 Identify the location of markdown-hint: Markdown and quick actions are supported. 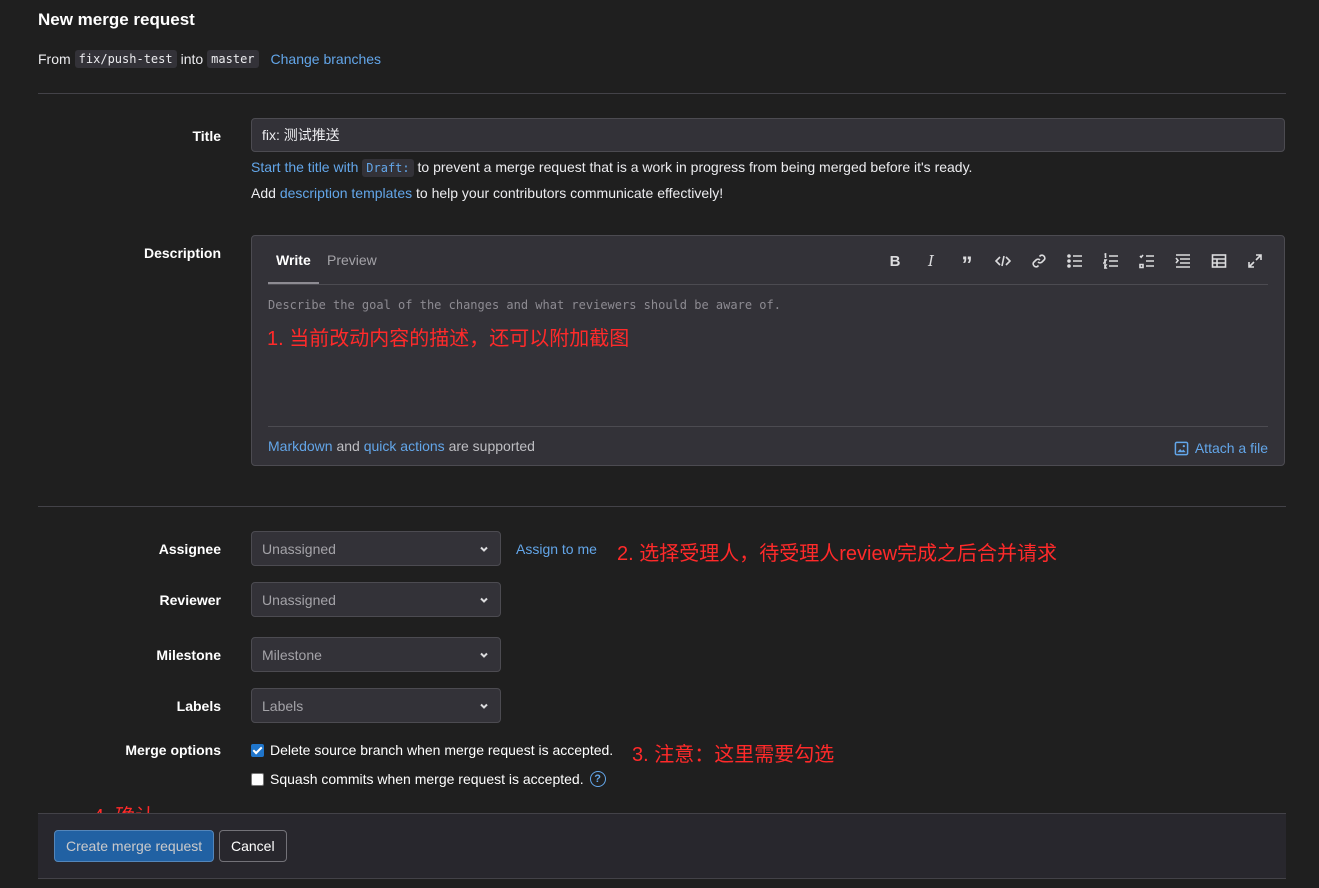
(401, 446).